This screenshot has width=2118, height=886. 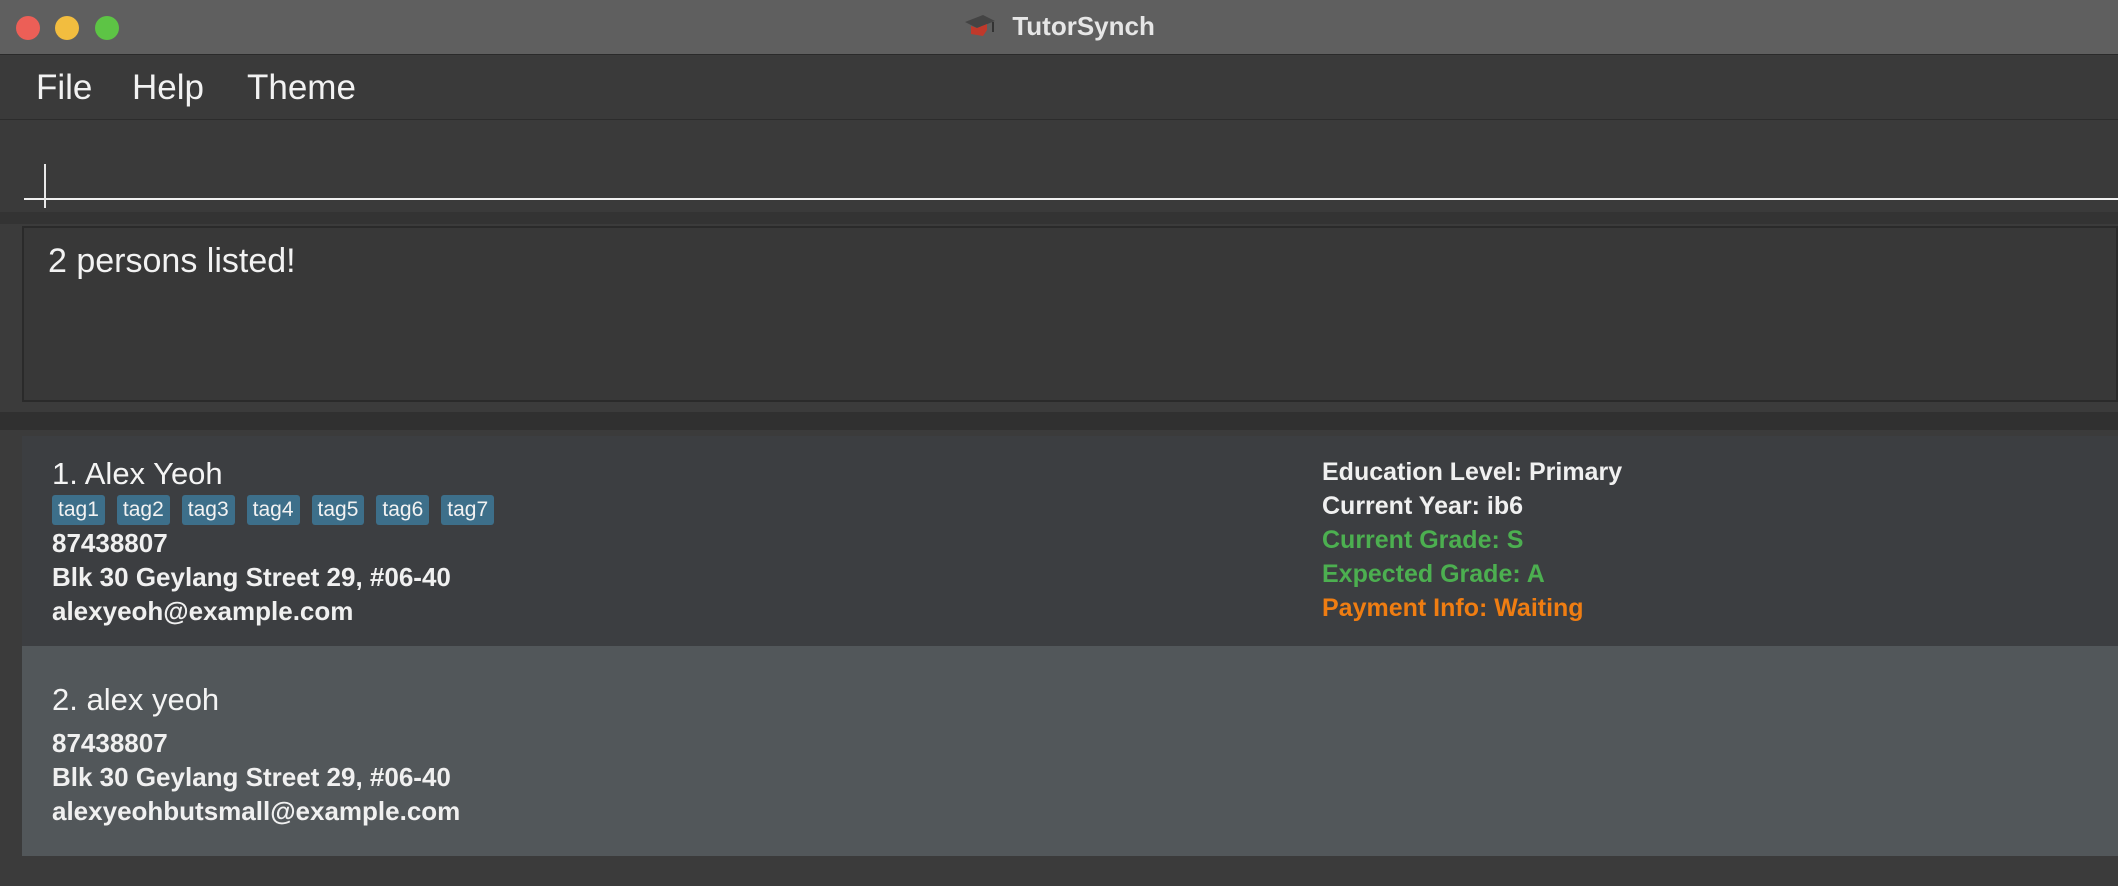 What do you see at coordinates (256, 811) in the screenshot?
I see `person-email: alexyeohbutsmall@example.com` at bounding box center [256, 811].